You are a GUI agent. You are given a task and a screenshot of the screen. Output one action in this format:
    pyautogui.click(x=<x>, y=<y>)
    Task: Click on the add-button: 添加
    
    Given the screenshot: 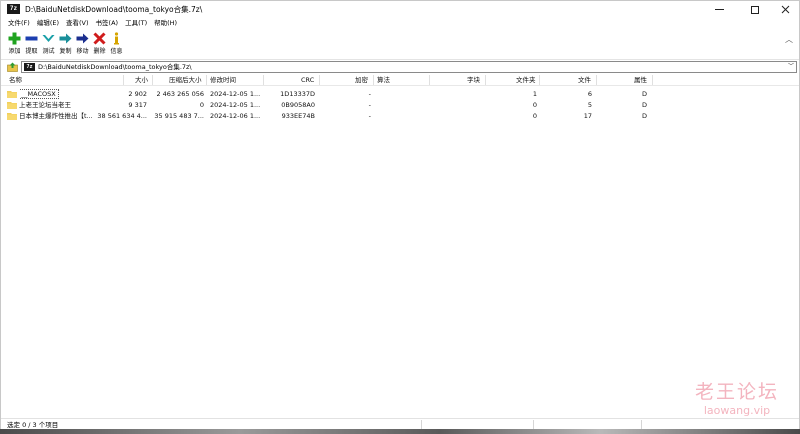 What is the action you would take?
    pyautogui.click(x=14, y=44)
    